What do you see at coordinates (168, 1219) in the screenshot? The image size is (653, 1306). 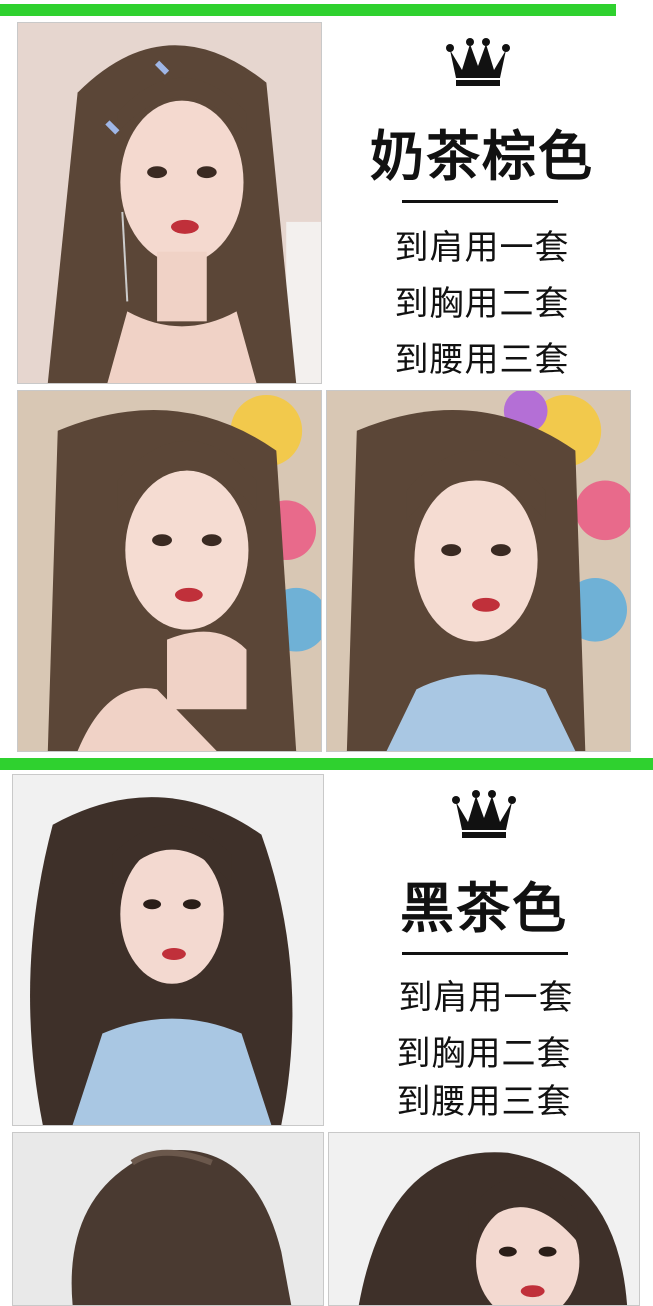 I see `model-photo-back-of-head` at bounding box center [168, 1219].